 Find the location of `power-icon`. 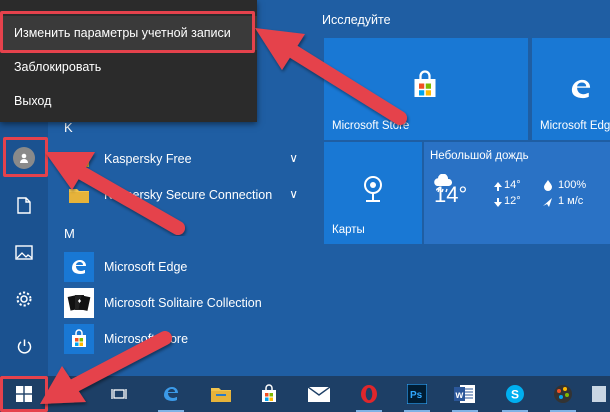

power-icon is located at coordinates (24, 346).